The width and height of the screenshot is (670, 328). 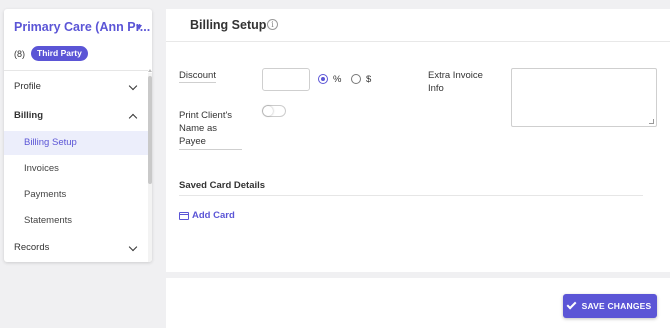 I want to click on sidebar-scrollbar, so click(x=150, y=167).